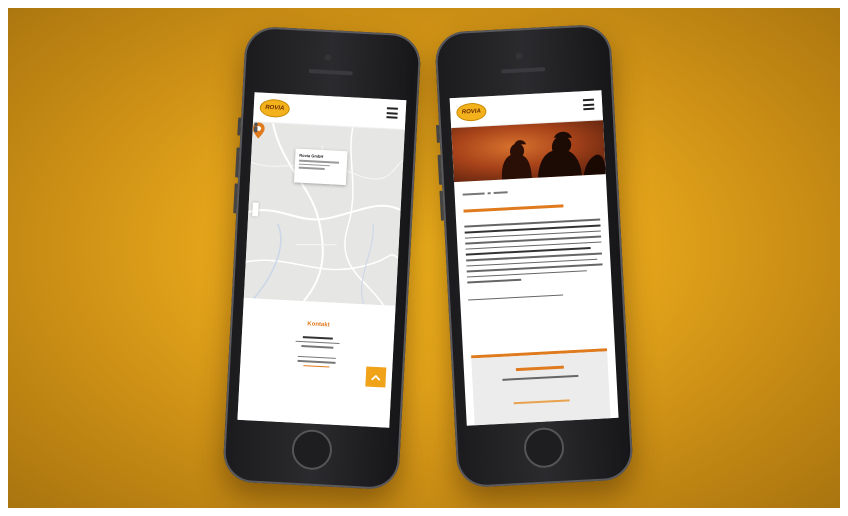 This screenshot has width=848, height=516. I want to click on pegman-icon, so click(255, 127).